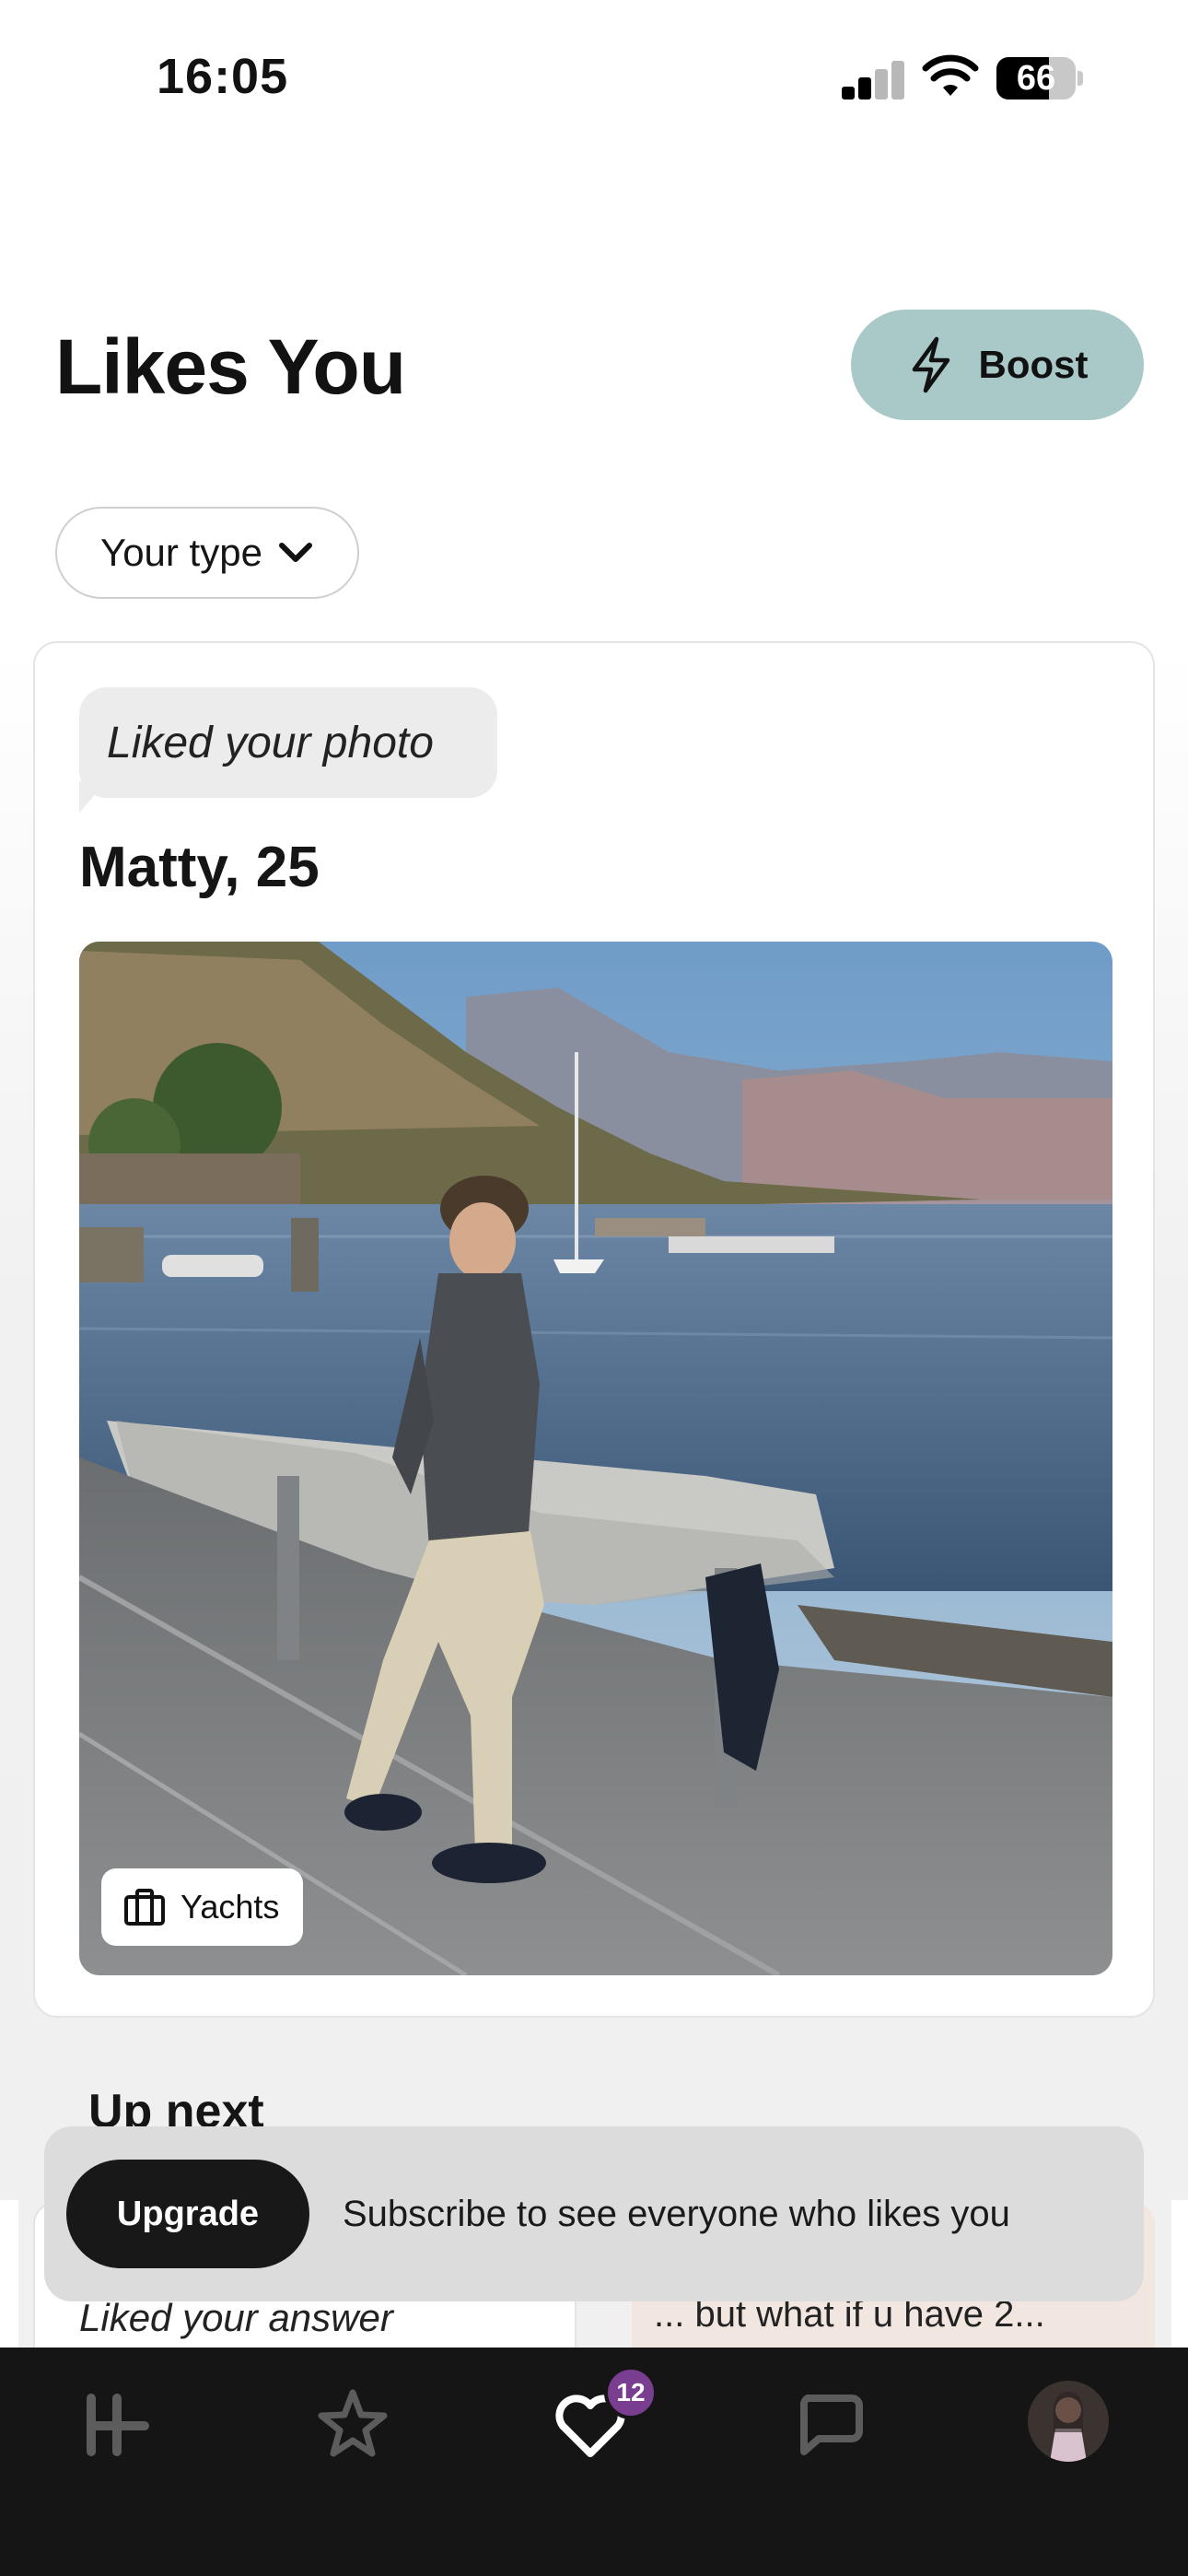  I want to click on status-bar: 16:05 66, so click(594, 78).